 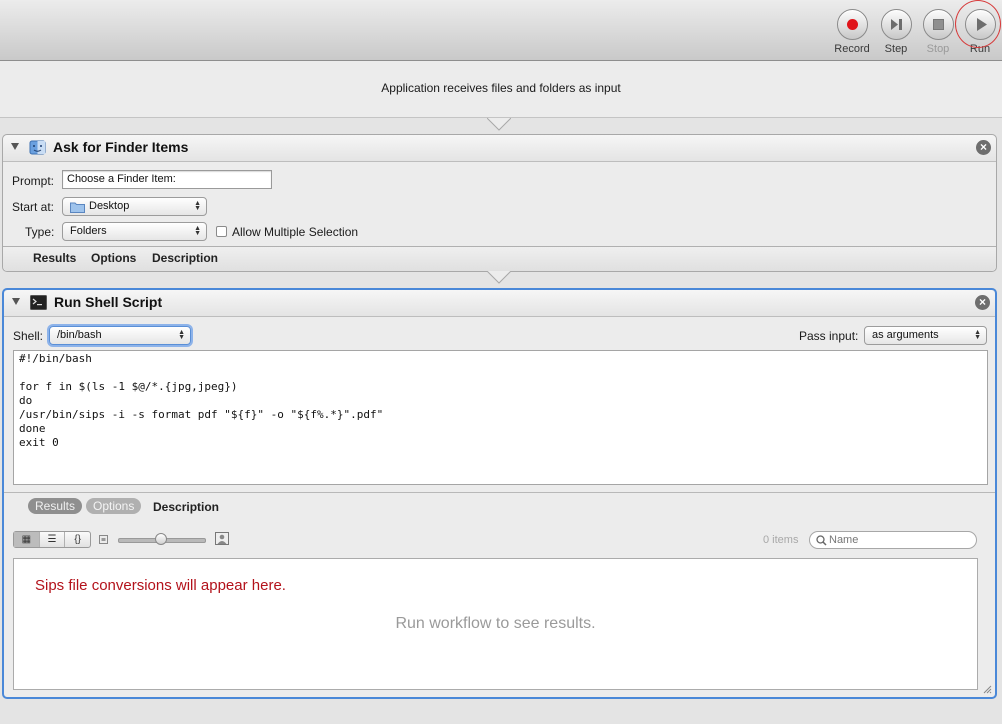 I want to click on step-label: Step, so click(x=896, y=49).